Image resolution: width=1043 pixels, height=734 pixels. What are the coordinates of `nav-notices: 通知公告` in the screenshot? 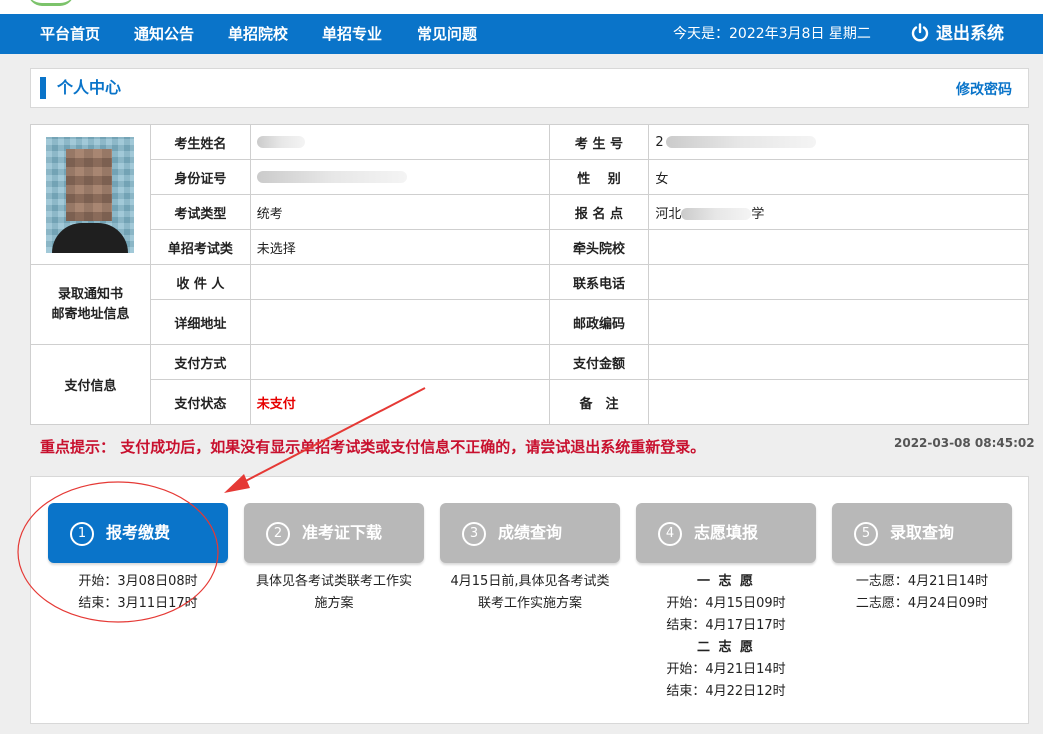 It's located at (164, 34).